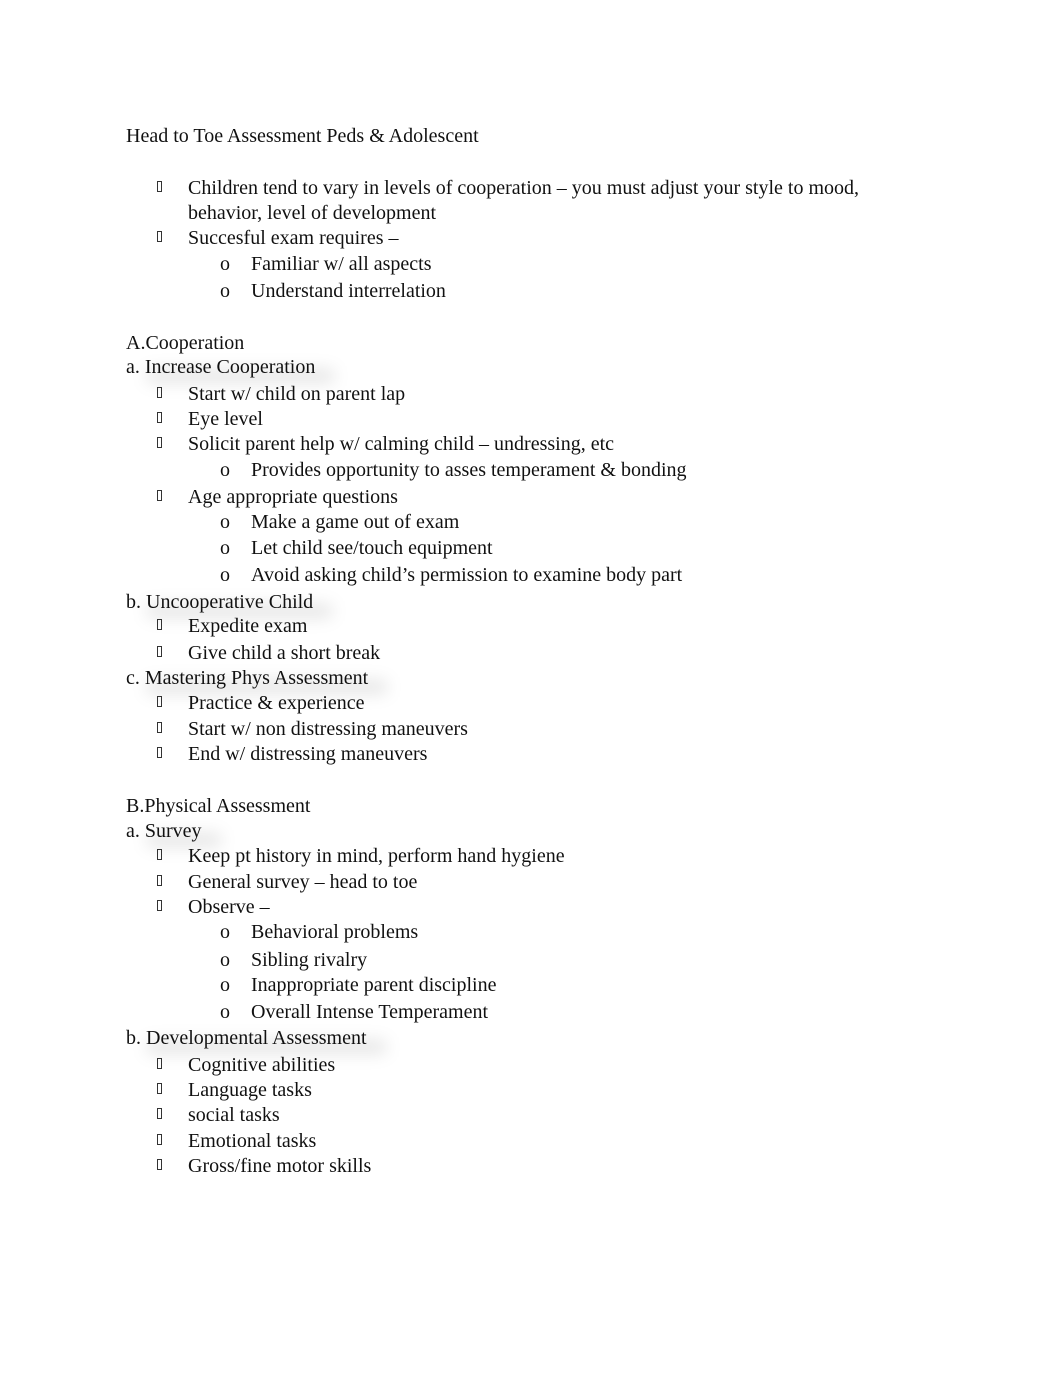 The height and width of the screenshot is (1377, 1062). Describe the element at coordinates (308, 754) in the screenshot. I see `list-item-text: End w/ distressing maneuvers` at that location.